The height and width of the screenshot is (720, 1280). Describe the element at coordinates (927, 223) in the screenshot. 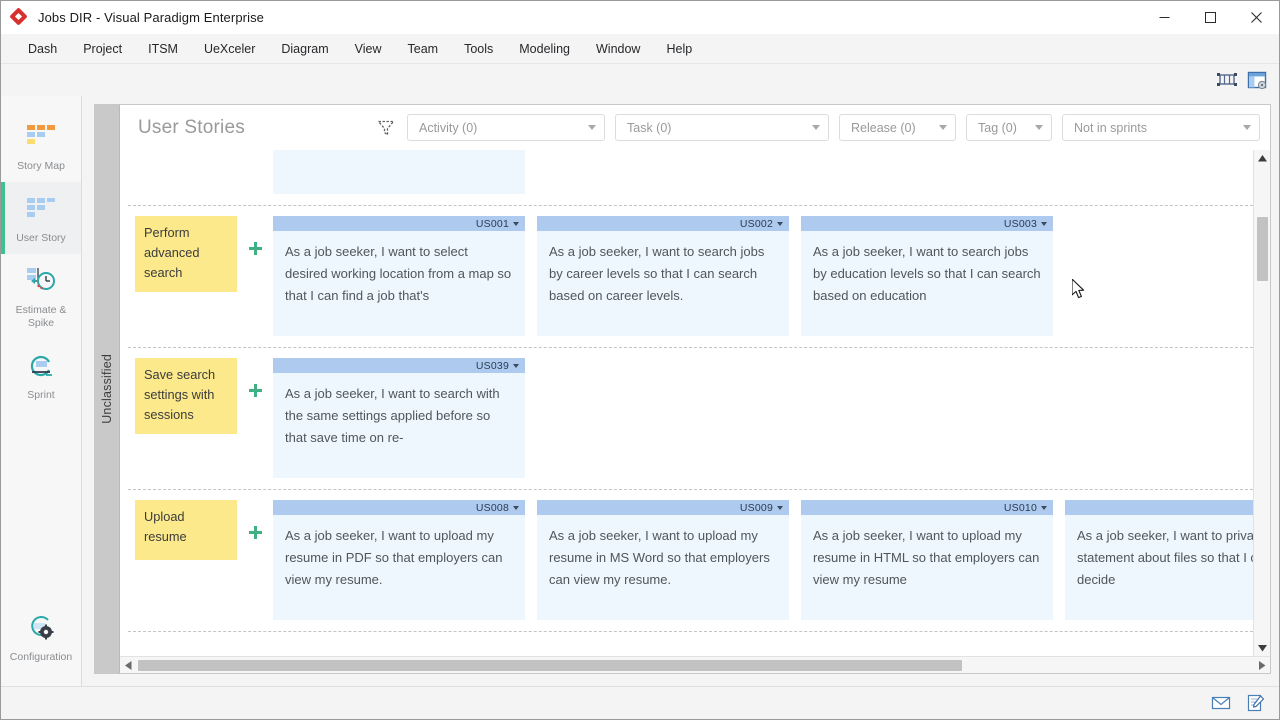

I see `card-header: US003` at that location.